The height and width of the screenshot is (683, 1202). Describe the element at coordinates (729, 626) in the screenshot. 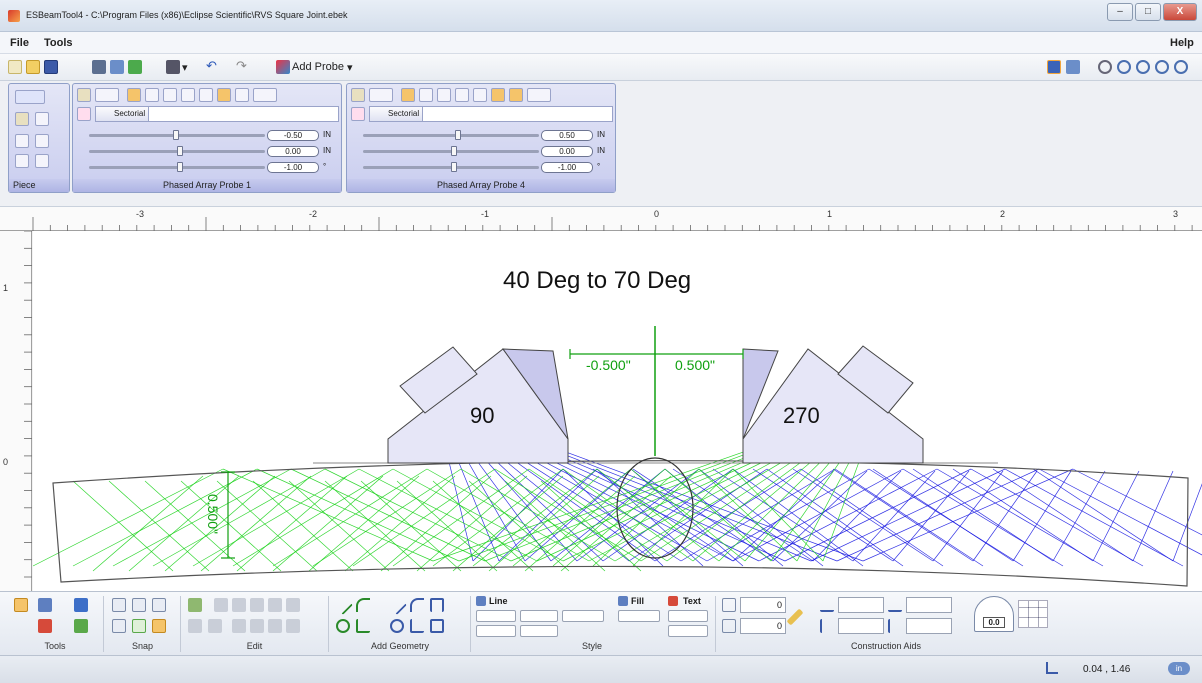

I see `construction-angle-icon` at that location.